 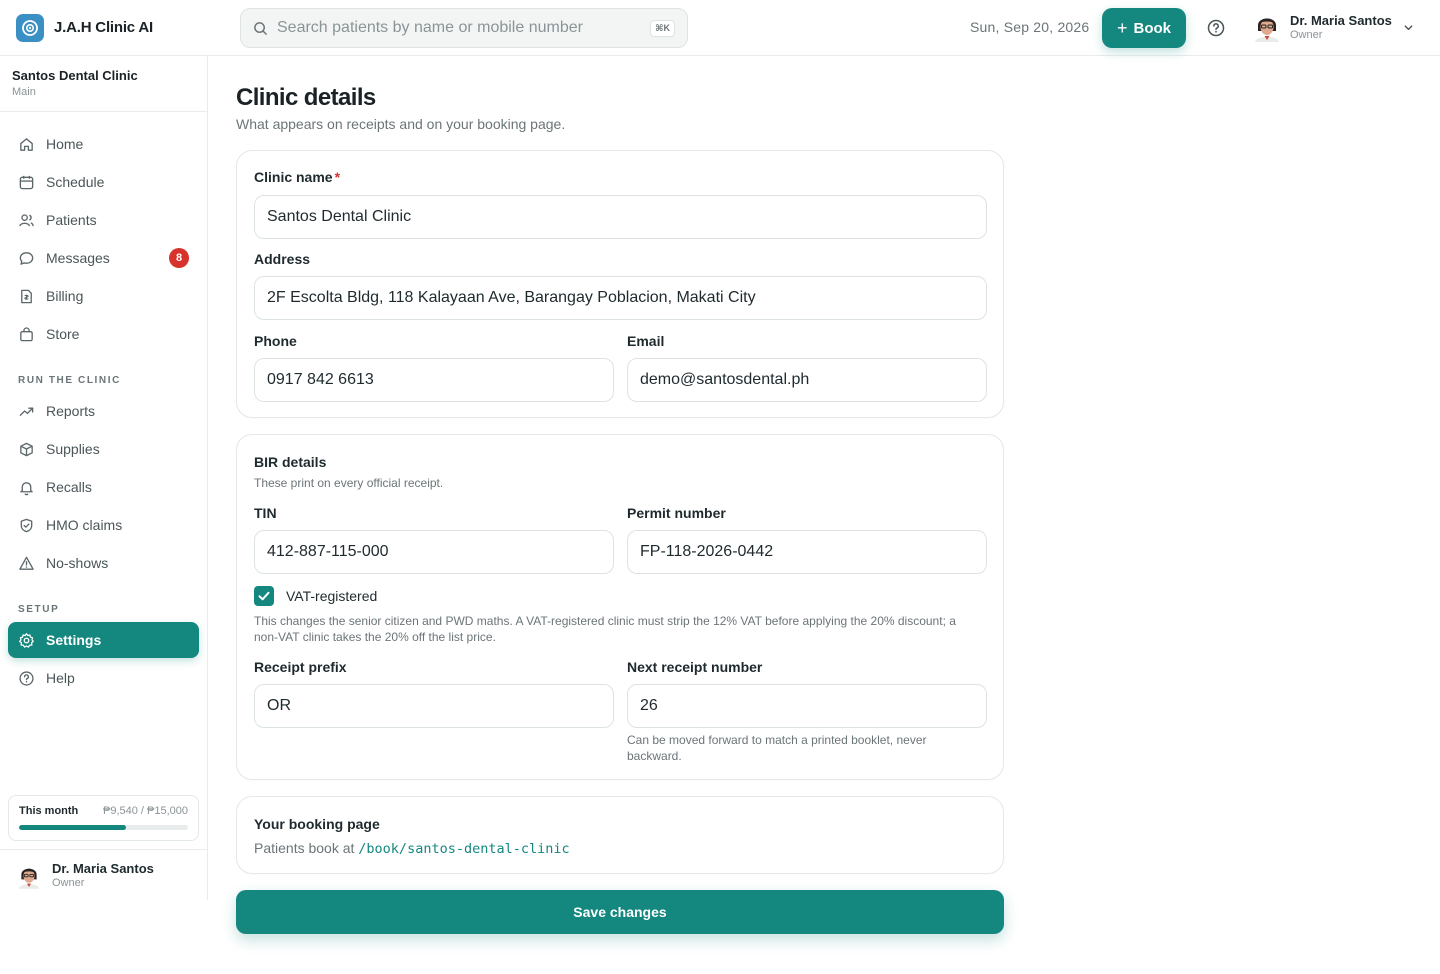 I want to click on sidebar-item-messages: Messages 8, so click(x=103, y=258).